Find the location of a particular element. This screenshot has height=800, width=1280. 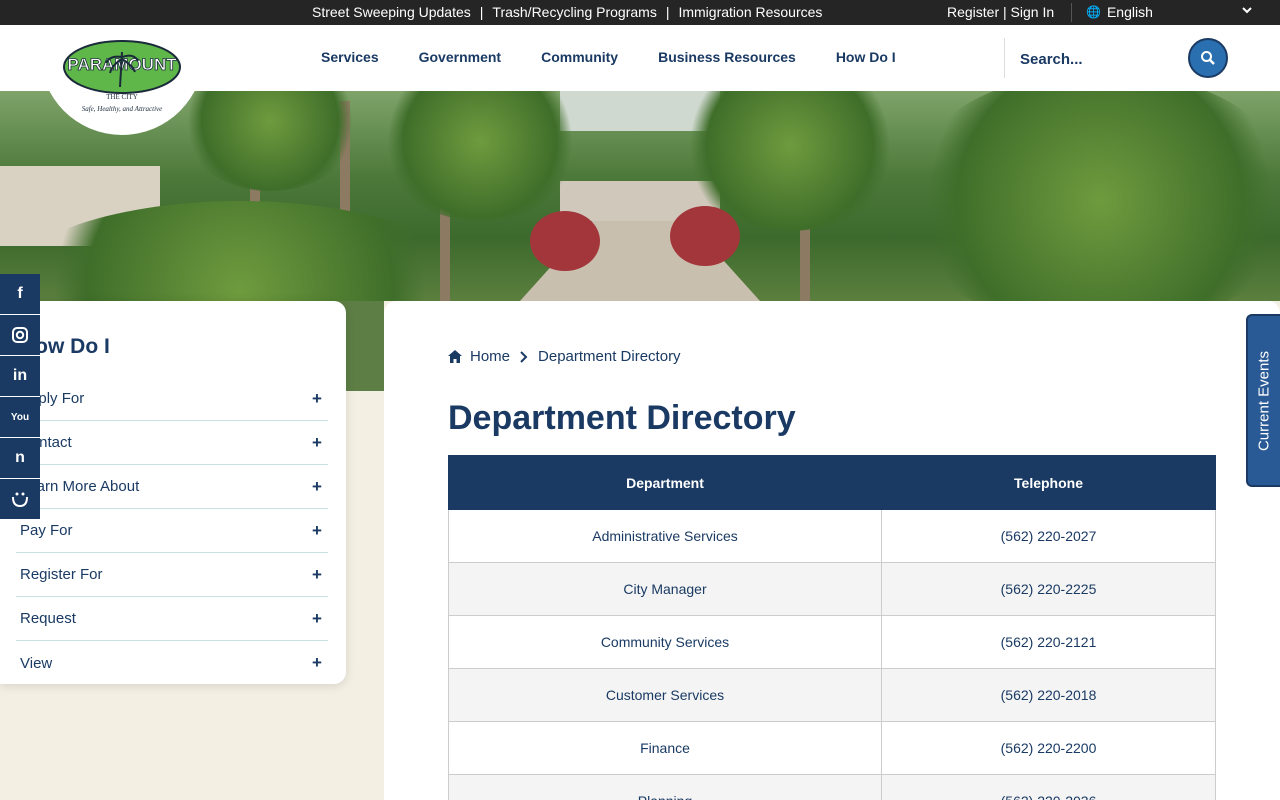

trash-recycling-link: Trash/Recycling Programs is located at coordinates (574, 12).